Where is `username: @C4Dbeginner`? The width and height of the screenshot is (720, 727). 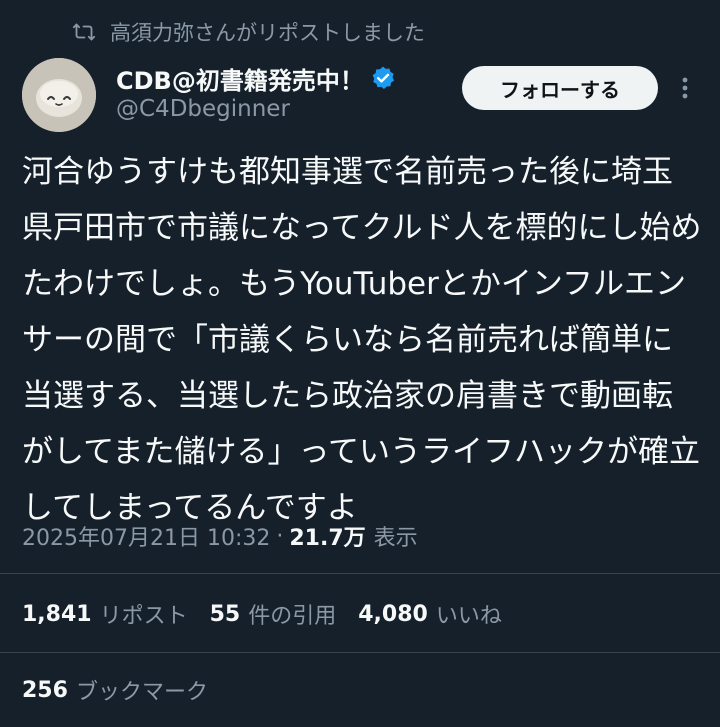
username: @C4Dbeginner is located at coordinates (203, 109).